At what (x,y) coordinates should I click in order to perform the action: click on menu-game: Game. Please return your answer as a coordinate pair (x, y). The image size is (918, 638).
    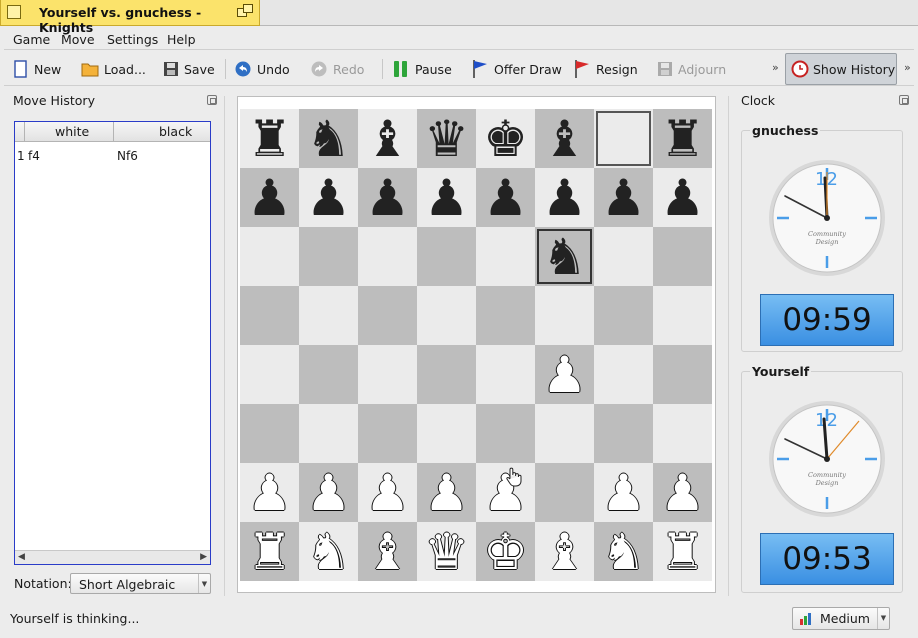
    Looking at the image, I should click on (31, 39).